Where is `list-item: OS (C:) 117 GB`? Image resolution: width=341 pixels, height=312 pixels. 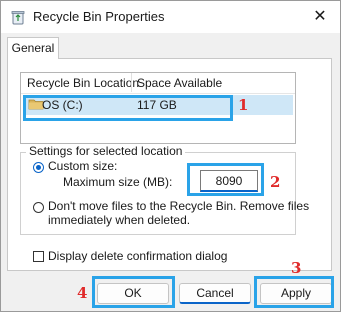 list-item: OS (C:) 117 GB is located at coordinates (158, 105).